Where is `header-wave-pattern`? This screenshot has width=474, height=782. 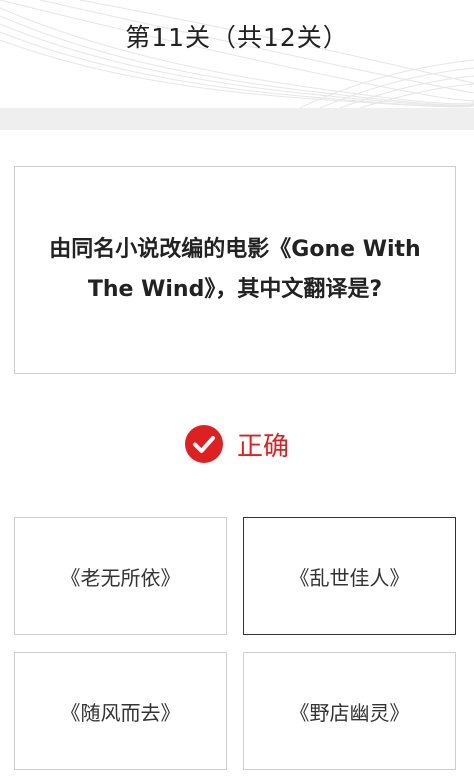
header-wave-pattern is located at coordinates (237, 54).